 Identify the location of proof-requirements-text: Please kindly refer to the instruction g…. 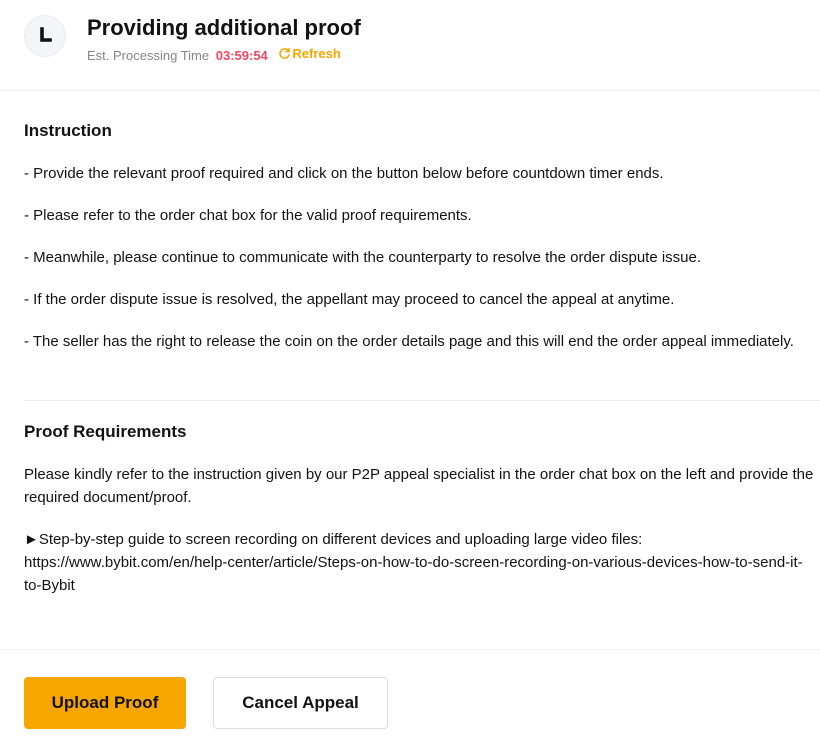
(419, 486).